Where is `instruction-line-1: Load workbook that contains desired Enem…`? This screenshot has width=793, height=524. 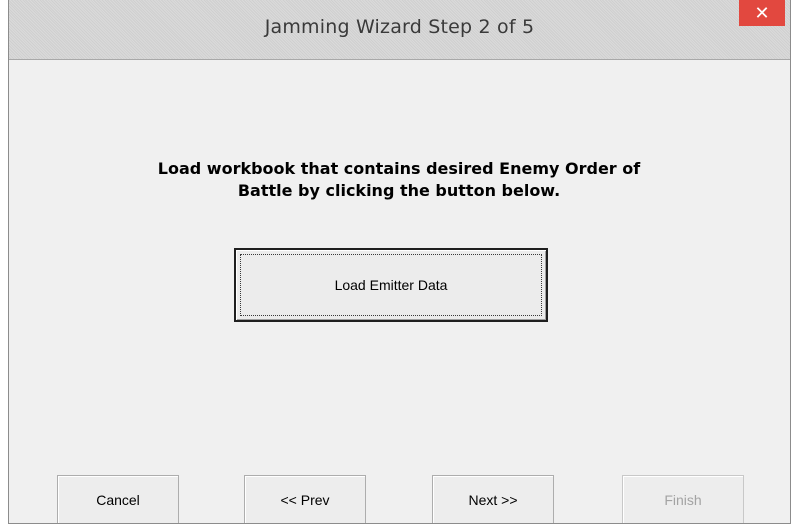 instruction-line-1: Load workbook that contains desired Enem… is located at coordinates (399, 168).